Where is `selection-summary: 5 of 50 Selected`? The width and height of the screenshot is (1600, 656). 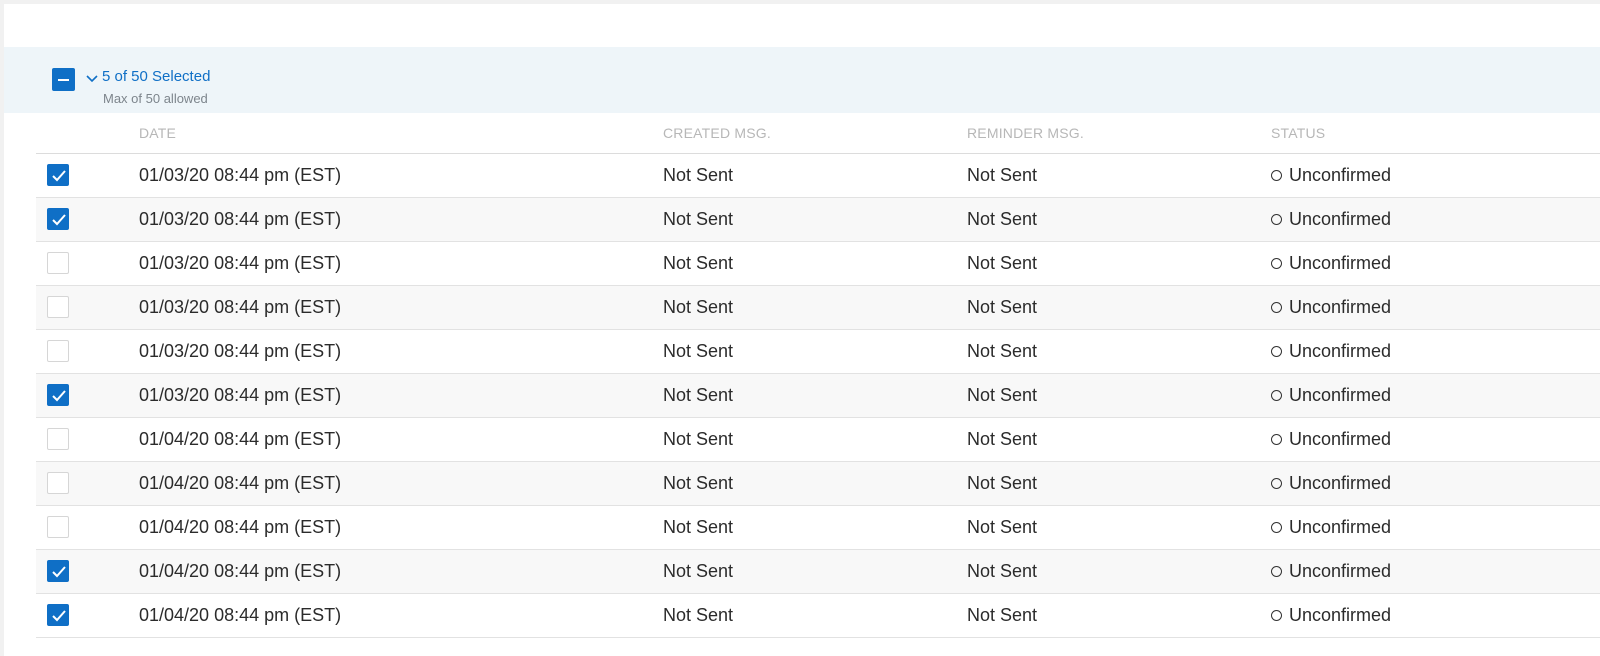
selection-summary: 5 of 50 Selected is located at coordinates (156, 76).